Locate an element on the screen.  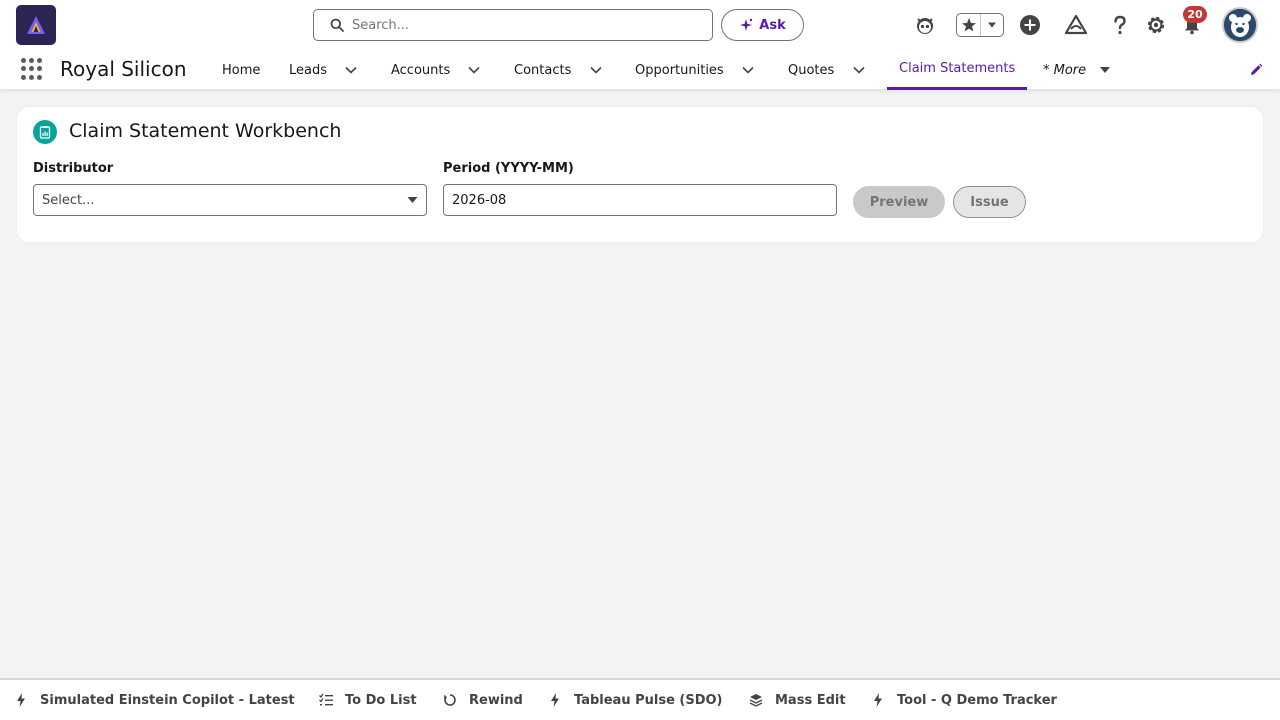
global-header: Ask is located at coordinates (640, 25).